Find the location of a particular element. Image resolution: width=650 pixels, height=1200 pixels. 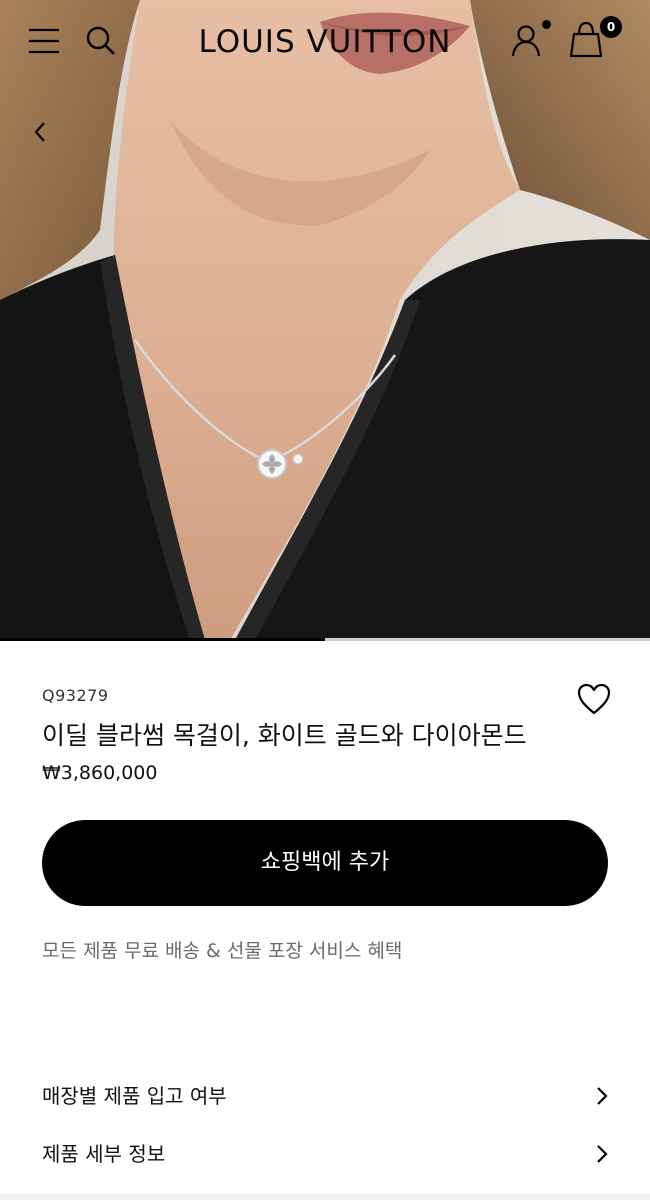

gallery-progress-bar is located at coordinates (325, 639).